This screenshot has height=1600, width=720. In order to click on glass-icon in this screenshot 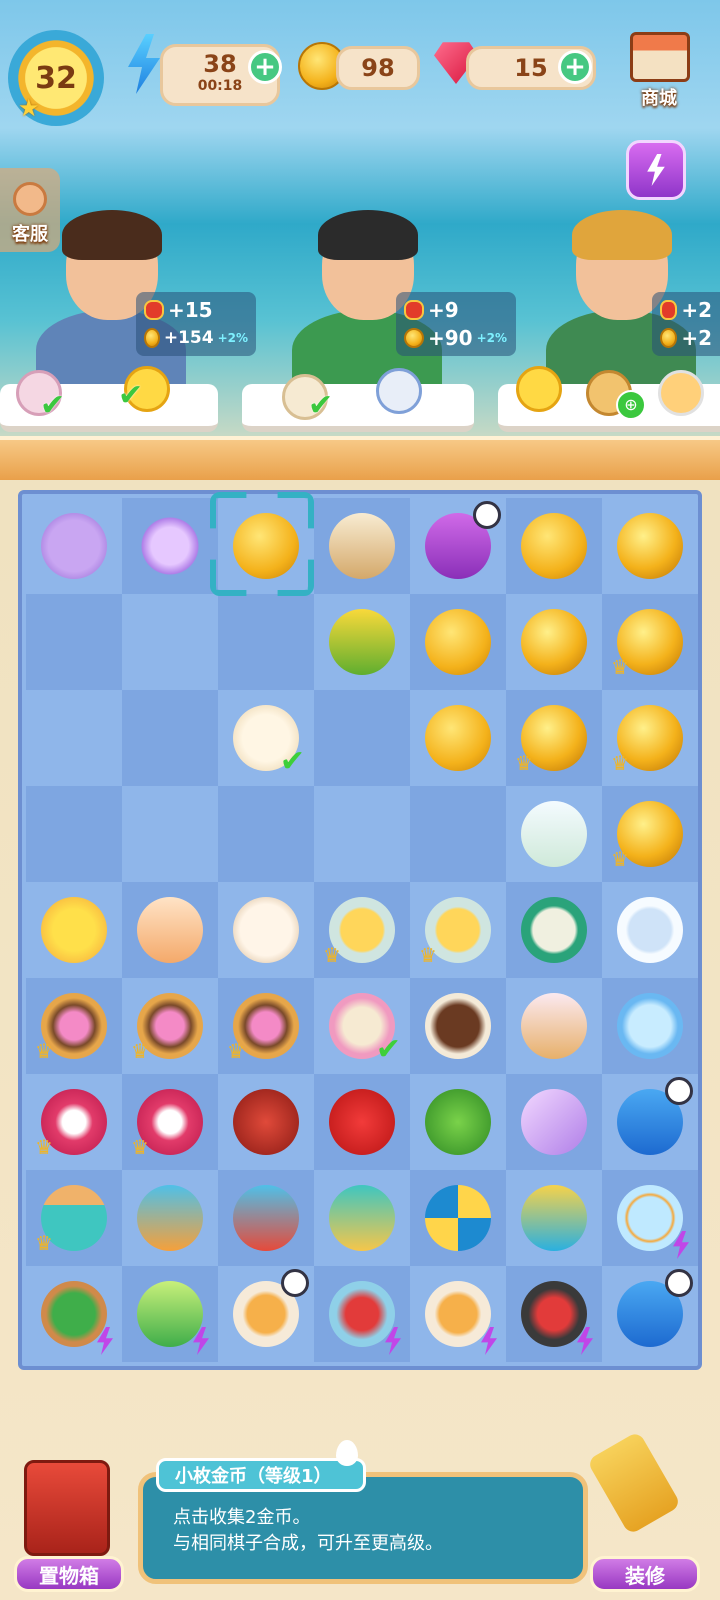, I will do `click(554, 834)`.